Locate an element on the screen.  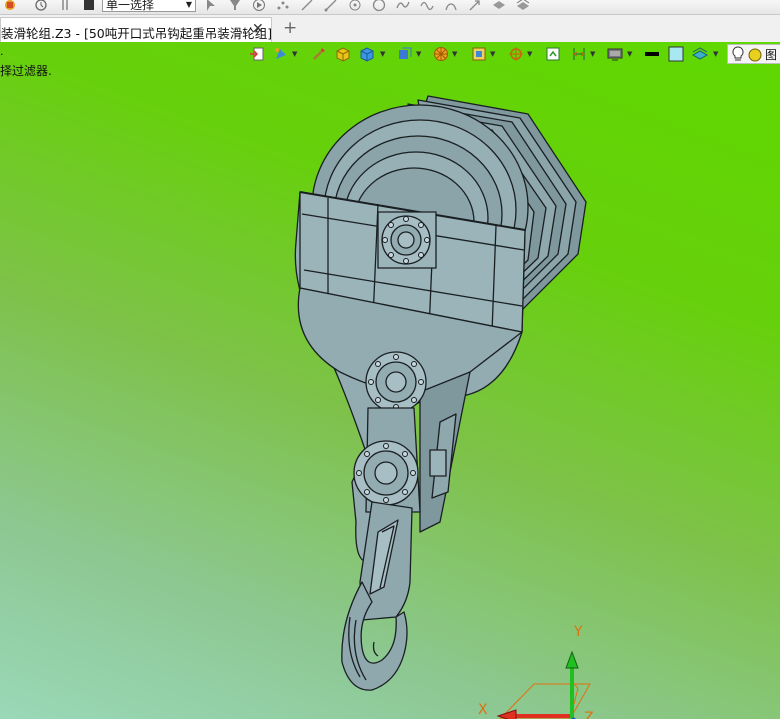
document-tab: 装滑轮组.Z3 - [50吨开口式吊钩起重吊装滑轮组] ✕ is located at coordinates (136, 29).